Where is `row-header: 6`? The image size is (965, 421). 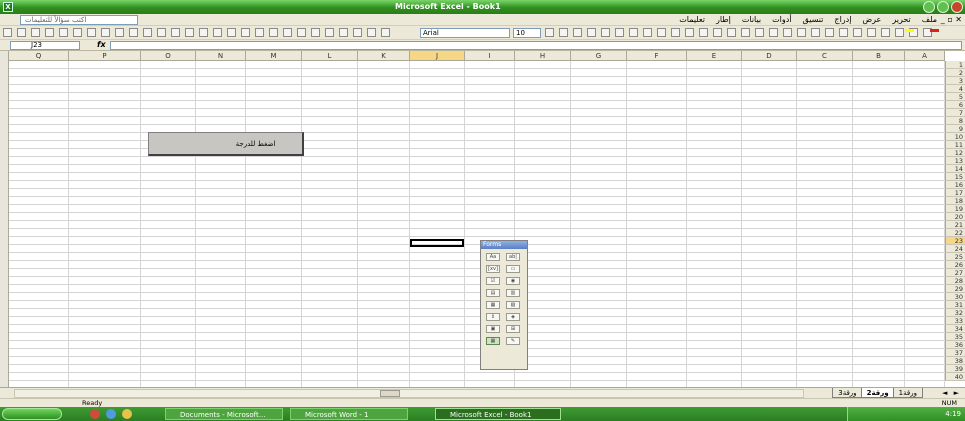 row-header: 6 is located at coordinates (955, 105).